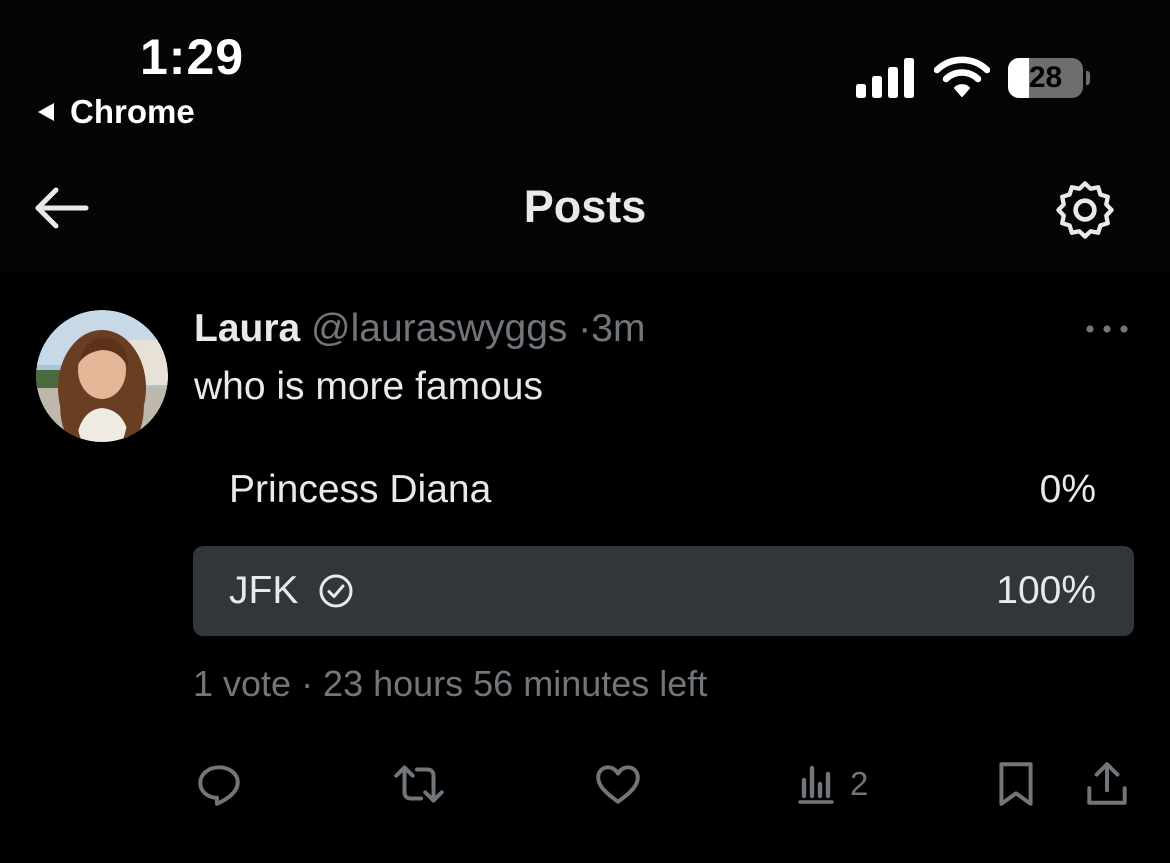 This screenshot has height=863, width=1170. Describe the element at coordinates (264, 590) in the screenshot. I see `poll-option-label: JFK` at that location.